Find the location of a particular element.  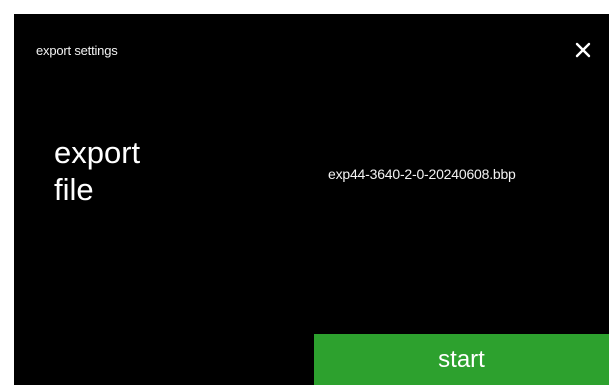

close-icon is located at coordinates (583, 50).